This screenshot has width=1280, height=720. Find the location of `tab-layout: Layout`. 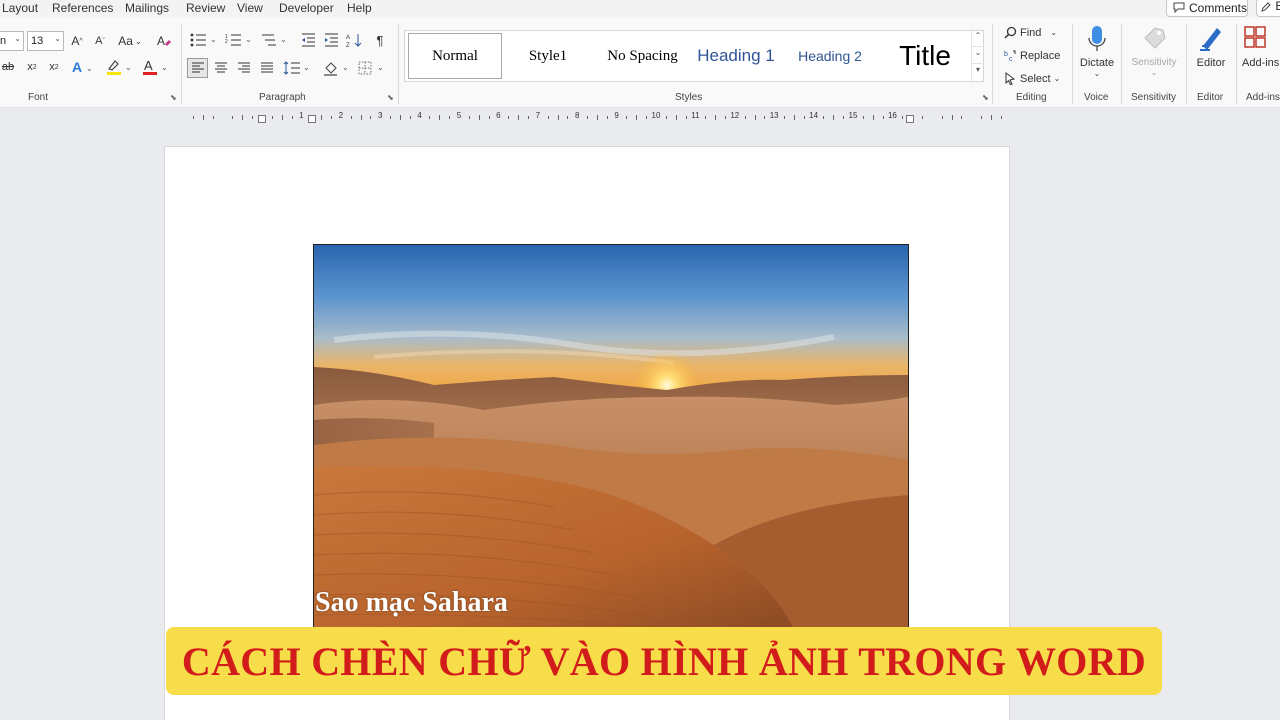

tab-layout: Layout is located at coordinates (20, 8).